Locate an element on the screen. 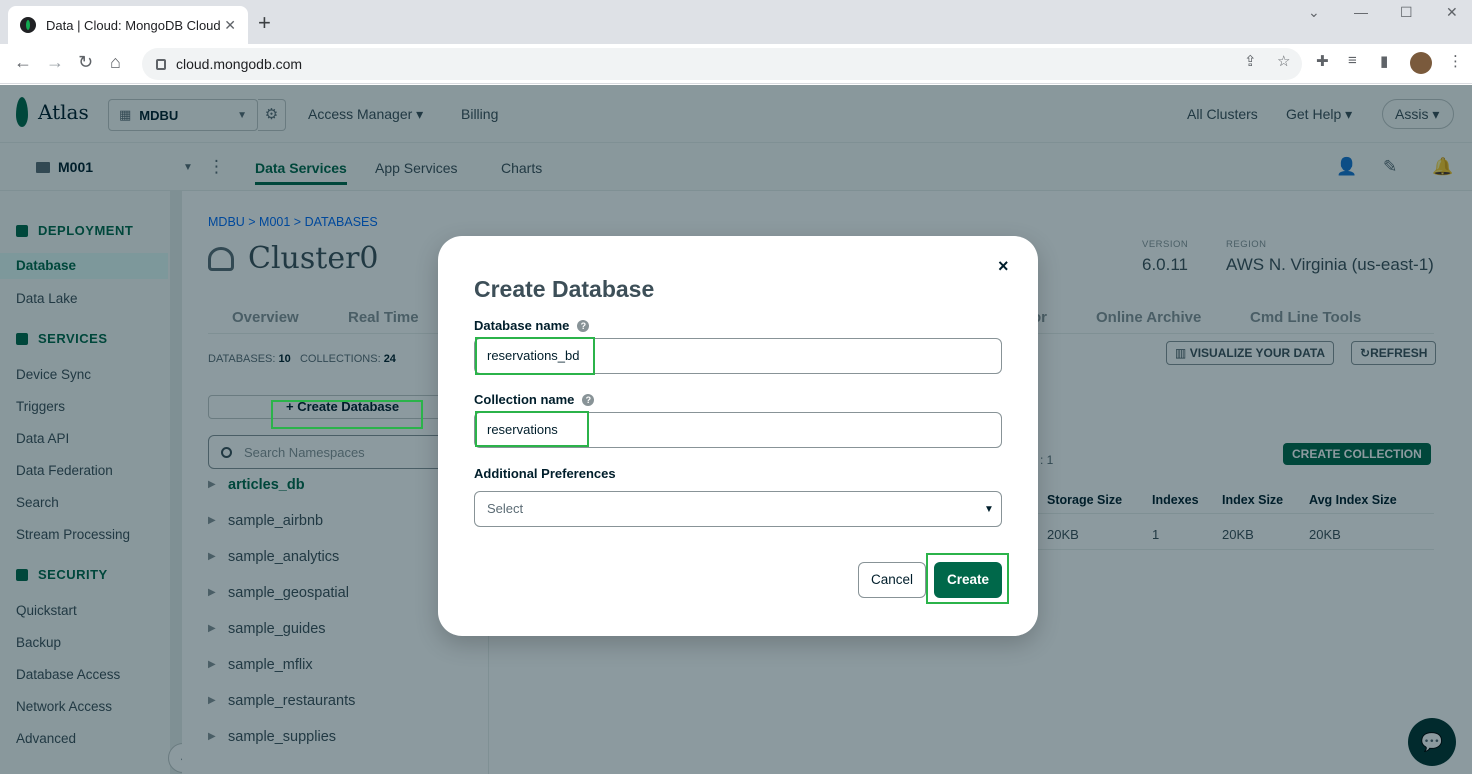  back-icon: ← is located at coordinates (23, 62).